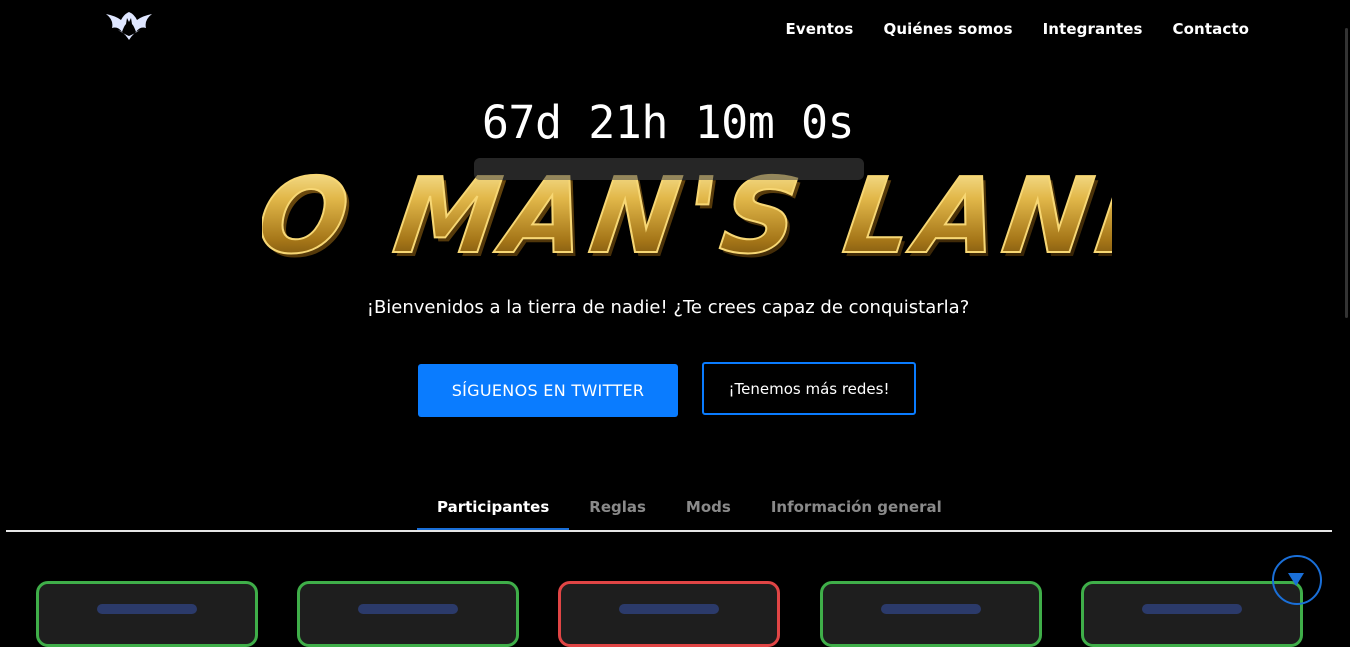 This screenshot has width=1350, height=647. I want to click on triangle-down-icon, so click(1296, 579).